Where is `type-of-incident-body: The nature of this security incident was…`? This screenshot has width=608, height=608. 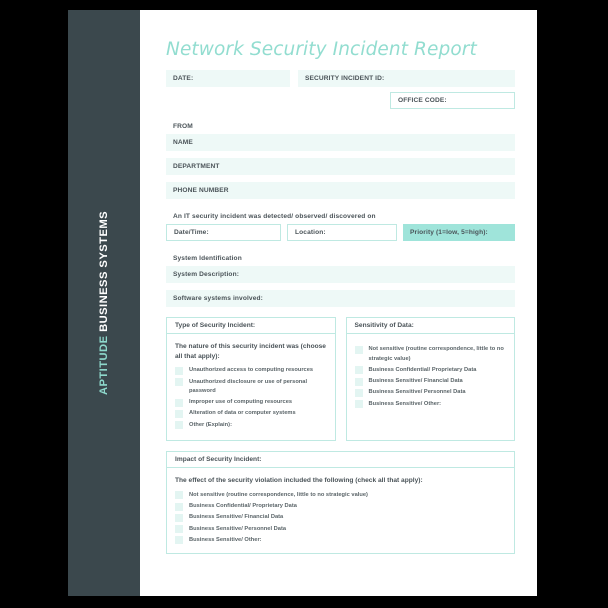 type-of-incident-body: The nature of this security incident was… is located at coordinates (251, 388).